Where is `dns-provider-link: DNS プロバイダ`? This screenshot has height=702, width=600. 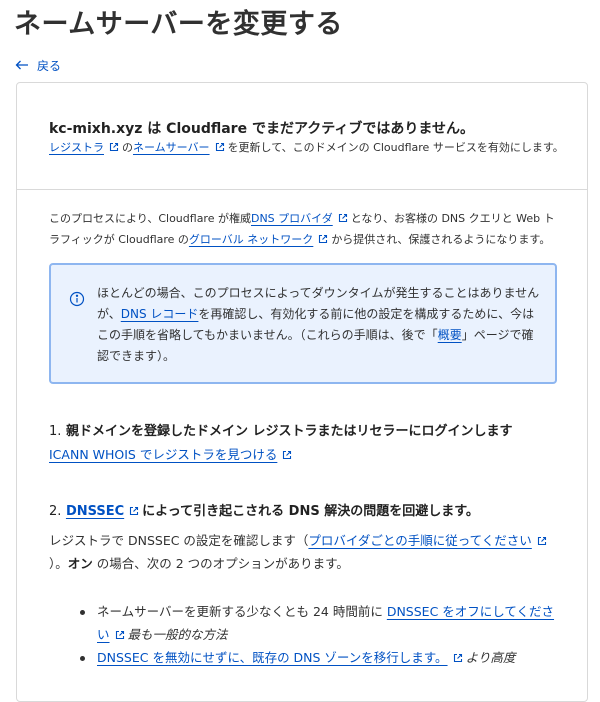 dns-provider-link: DNS プロバイダ is located at coordinates (292, 218).